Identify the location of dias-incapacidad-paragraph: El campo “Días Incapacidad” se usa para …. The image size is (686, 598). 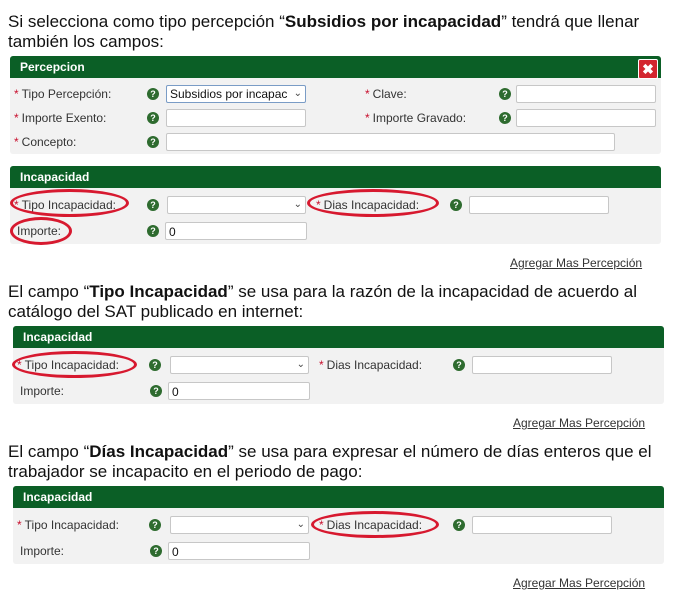
(330, 461).